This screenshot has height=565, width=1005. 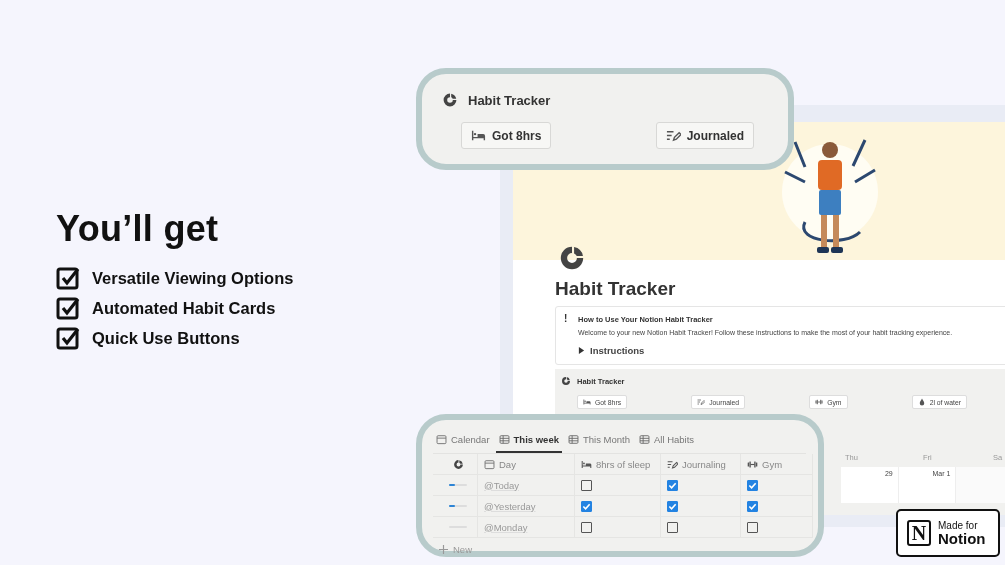 What do you see at coordinates (463, 442) in the screenshot?
I see `view-tab: Calendar` at bounding box center [463, 442].